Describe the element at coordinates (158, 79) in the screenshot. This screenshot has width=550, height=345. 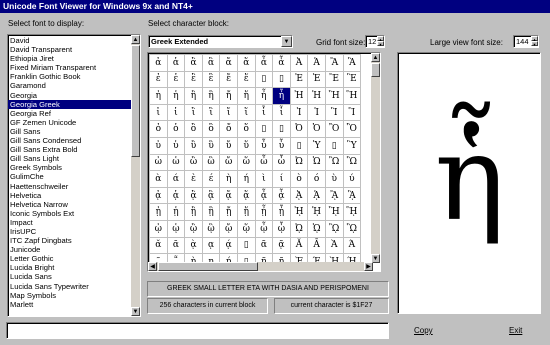
I see `grid-cell: ἐ` at that location.